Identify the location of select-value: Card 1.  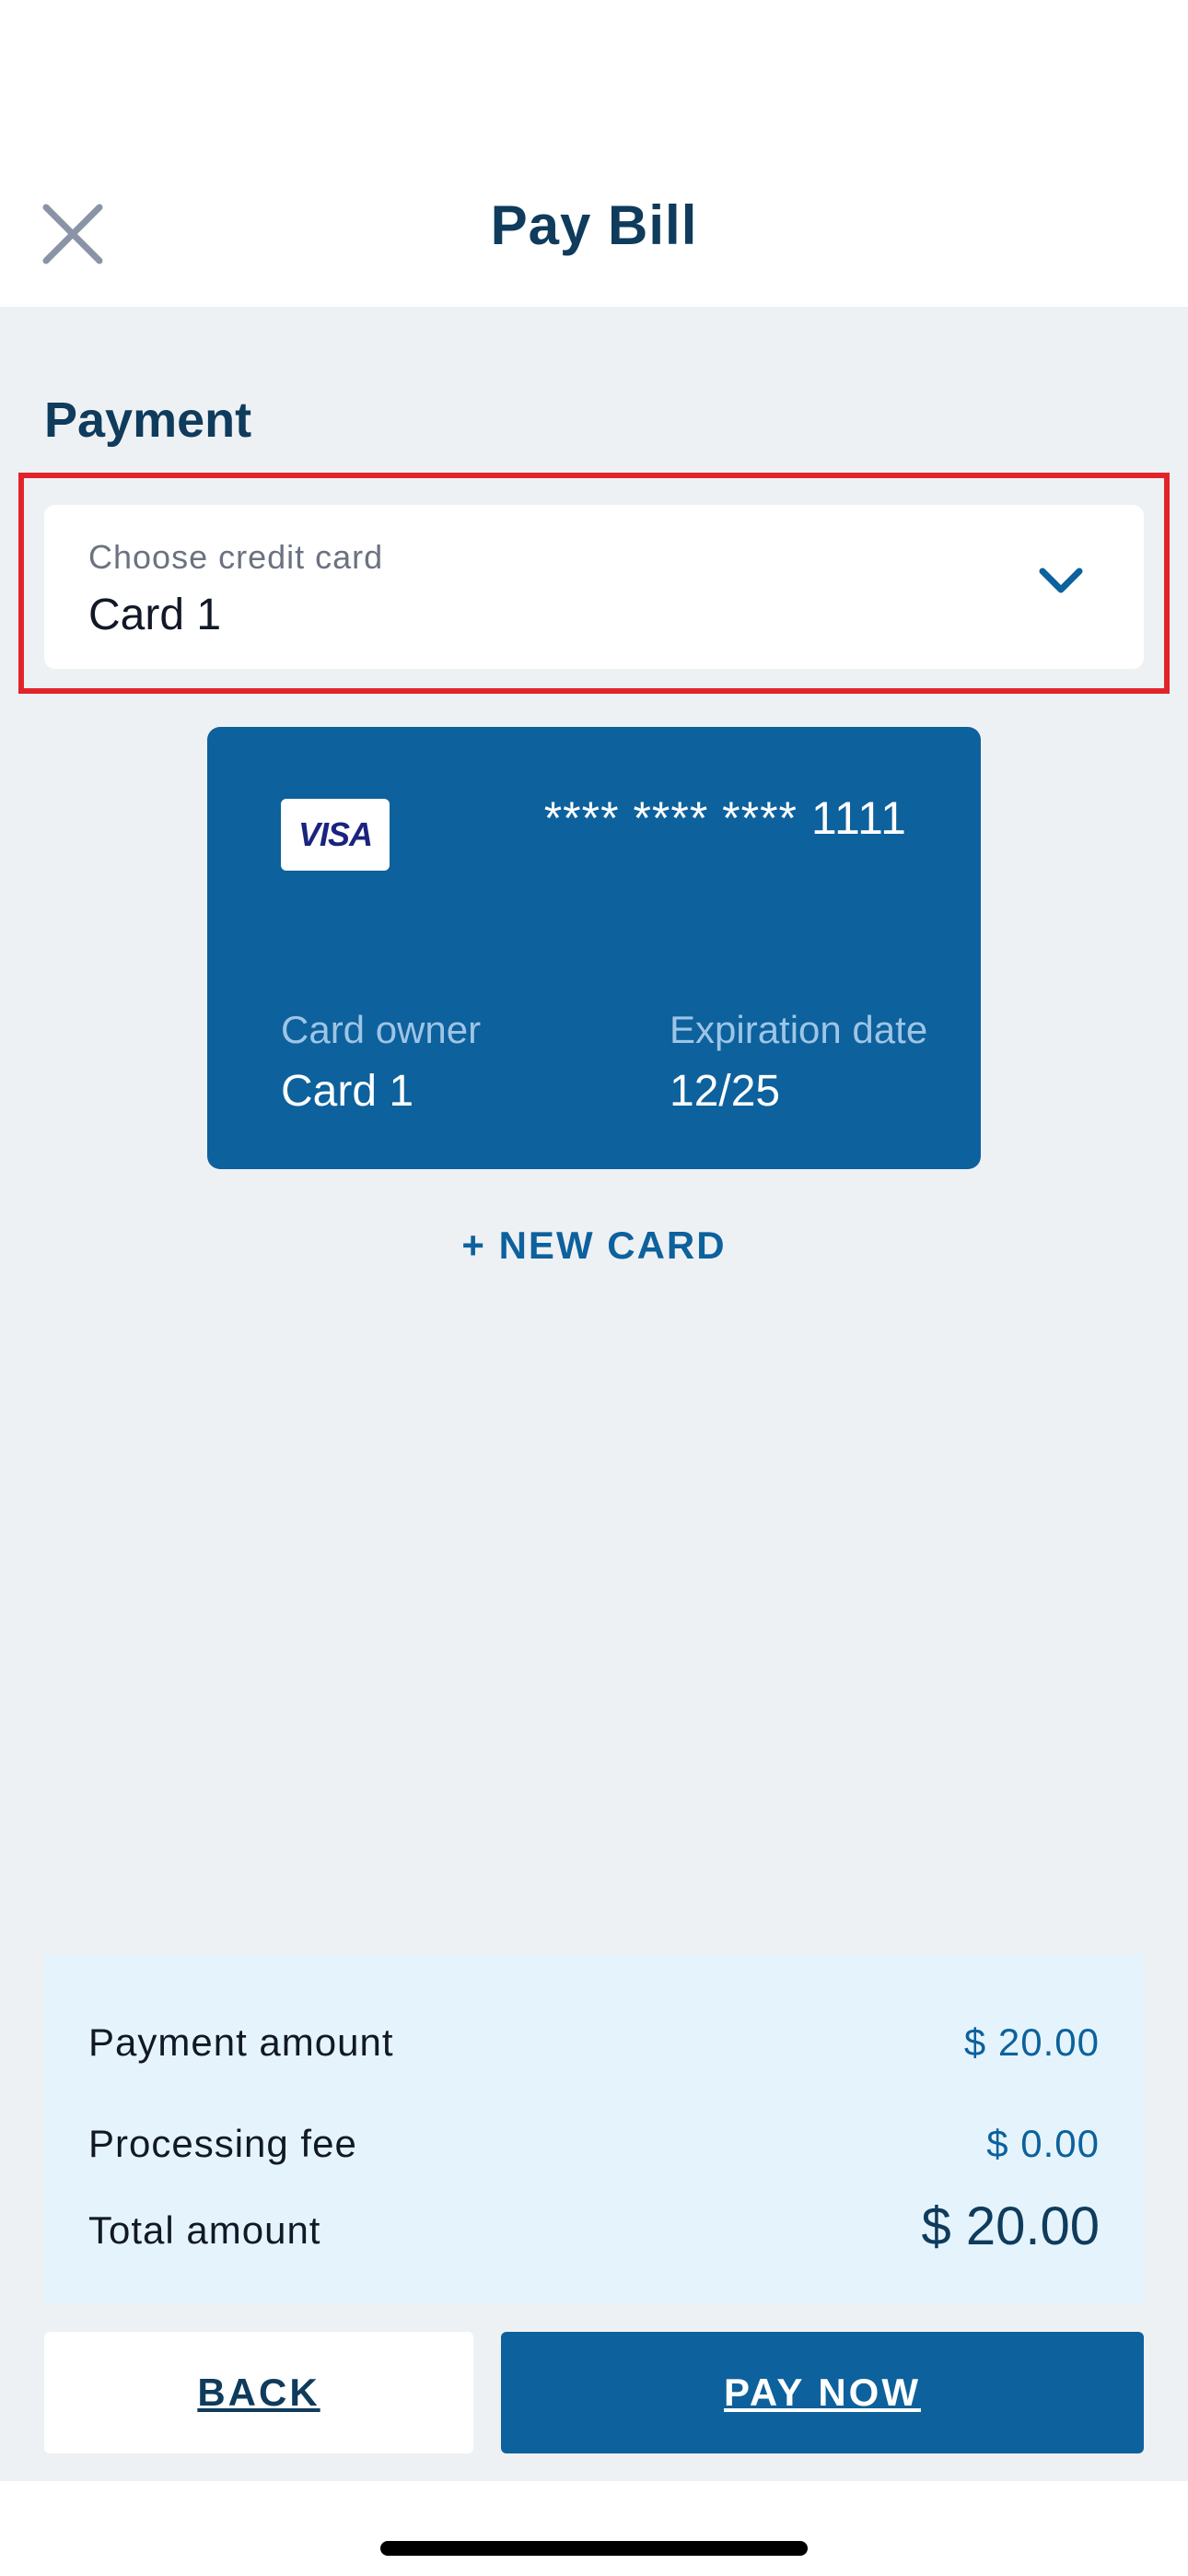
(155, 615).